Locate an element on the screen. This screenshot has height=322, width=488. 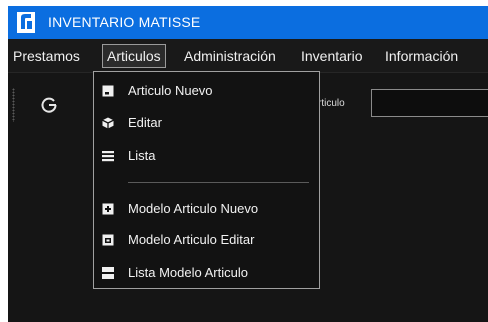
cube-icon is located at coordinates (108, 123).